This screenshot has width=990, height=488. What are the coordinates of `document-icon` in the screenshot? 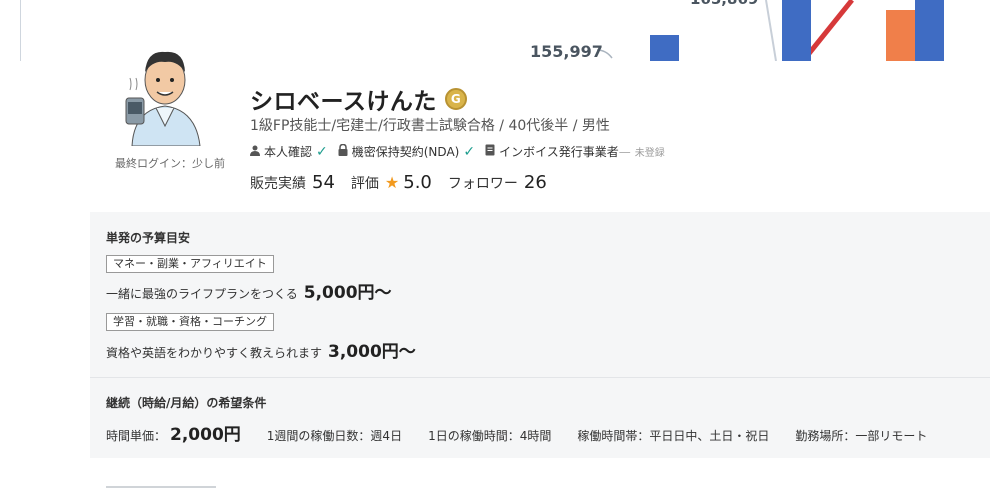 It's located at (490, 151).